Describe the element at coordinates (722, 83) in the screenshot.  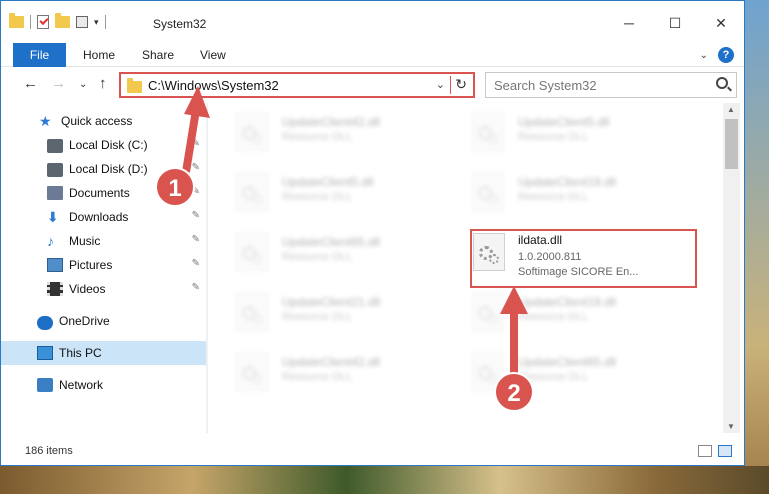
I see `search-icon` at that location.